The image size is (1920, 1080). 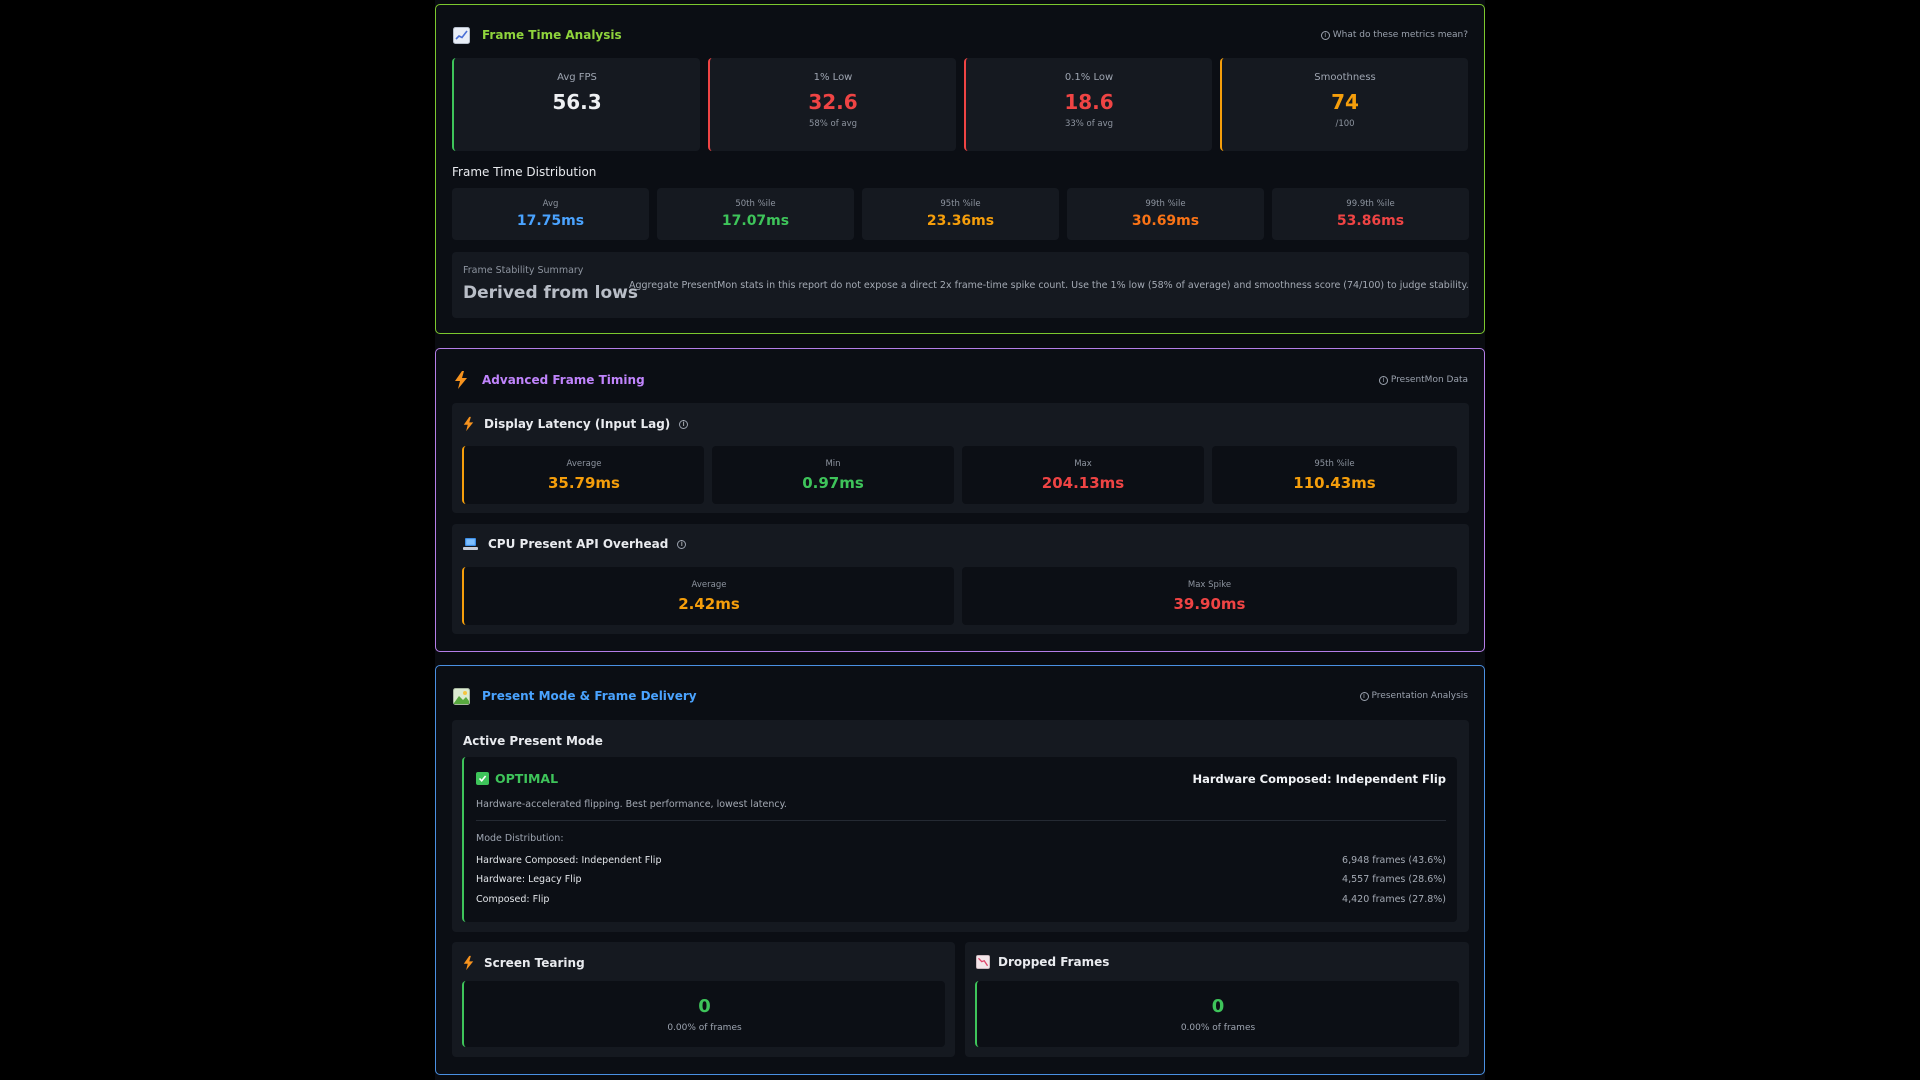 What do you see at coordinates (709, 603) in the screenshot?
I see `stat-value: 2.42ms` at bounding box center [709, 603].